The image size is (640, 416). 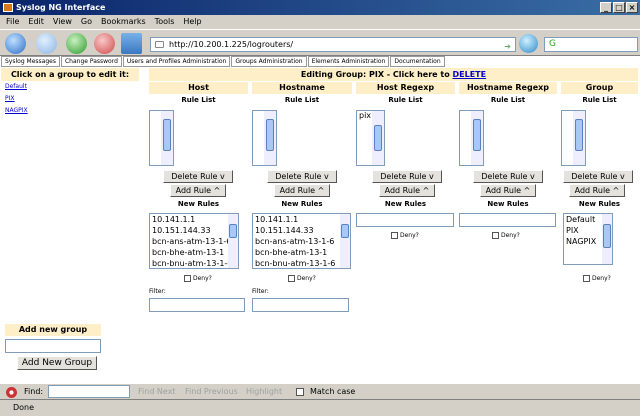 What do you see at coordinates (62, 22) in the screenshot?
I see `menu-view: View` at bounding box center [62, 22].